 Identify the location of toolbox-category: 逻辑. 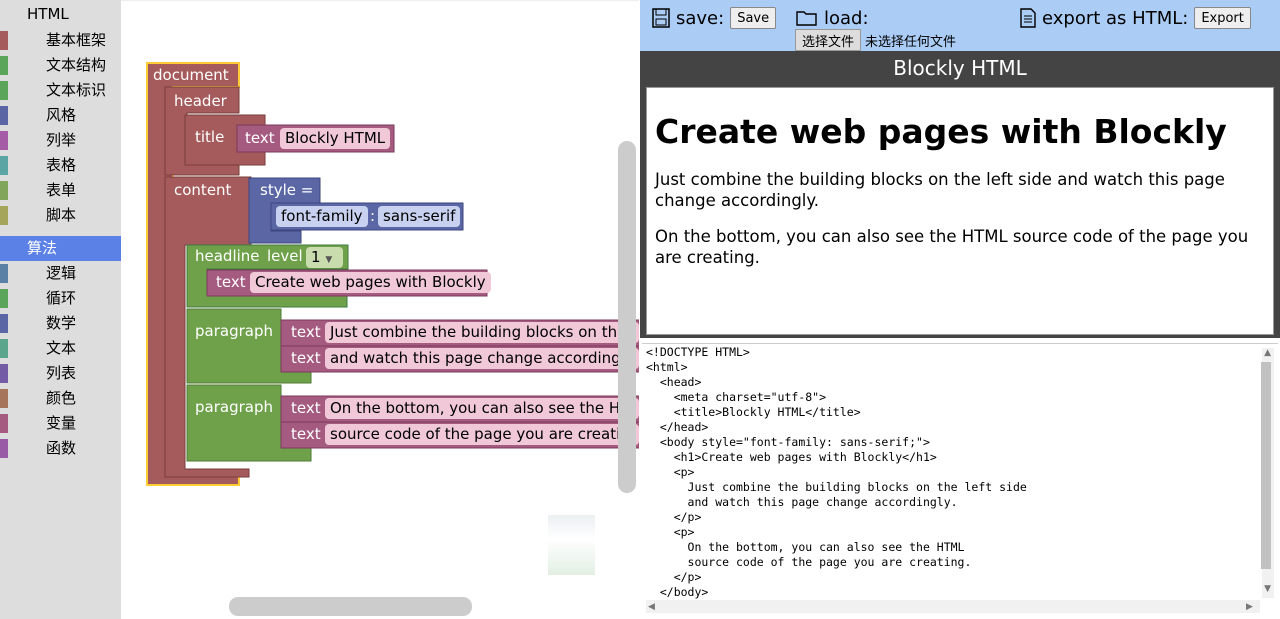
(60, 273).